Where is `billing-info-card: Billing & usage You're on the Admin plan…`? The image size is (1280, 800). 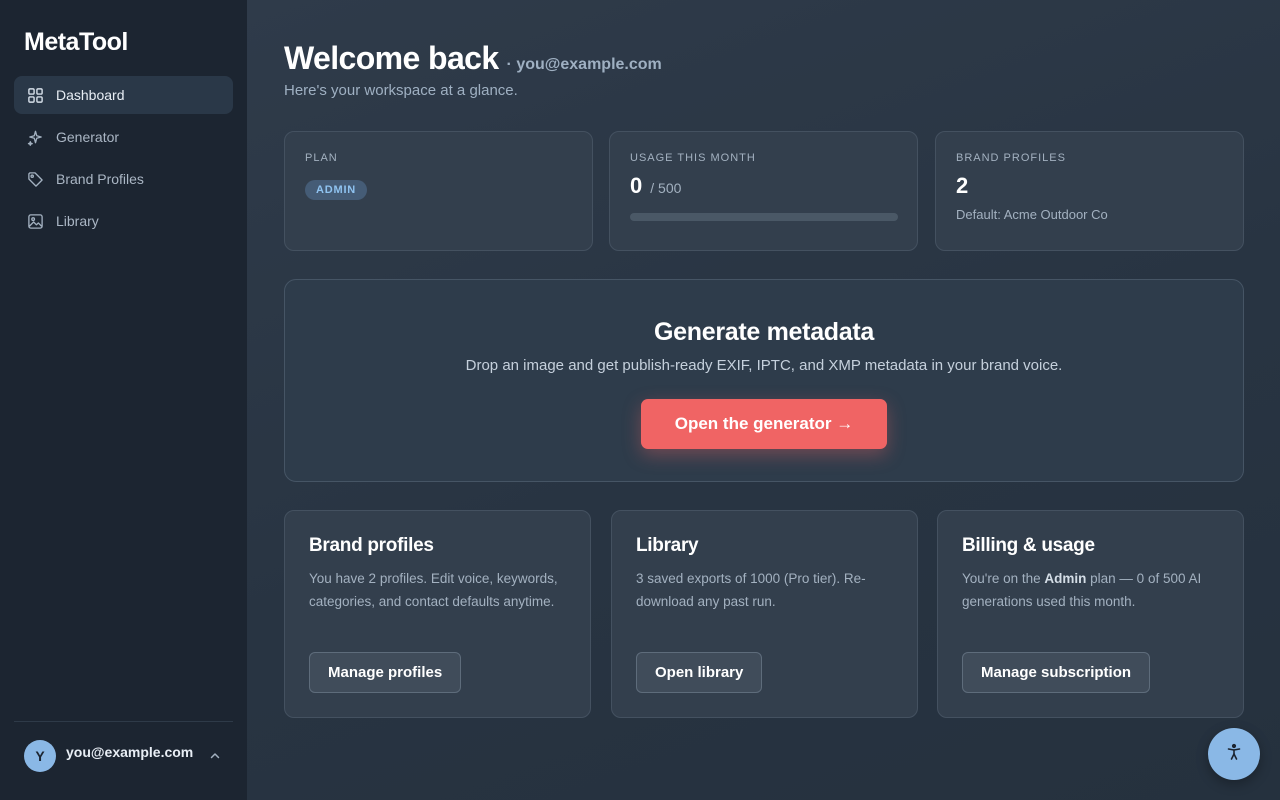 billing-info-card: Billing & usage You're on the Admin plan… is located at coordinates (1090, 614).